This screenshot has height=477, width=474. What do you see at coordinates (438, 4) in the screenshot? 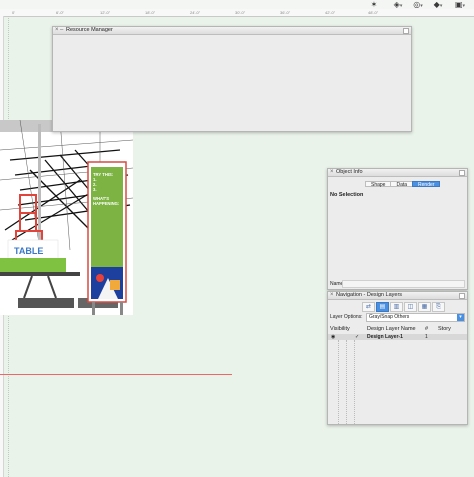
I see `render-icon: ◆▾` at bounding box center [438, 4].